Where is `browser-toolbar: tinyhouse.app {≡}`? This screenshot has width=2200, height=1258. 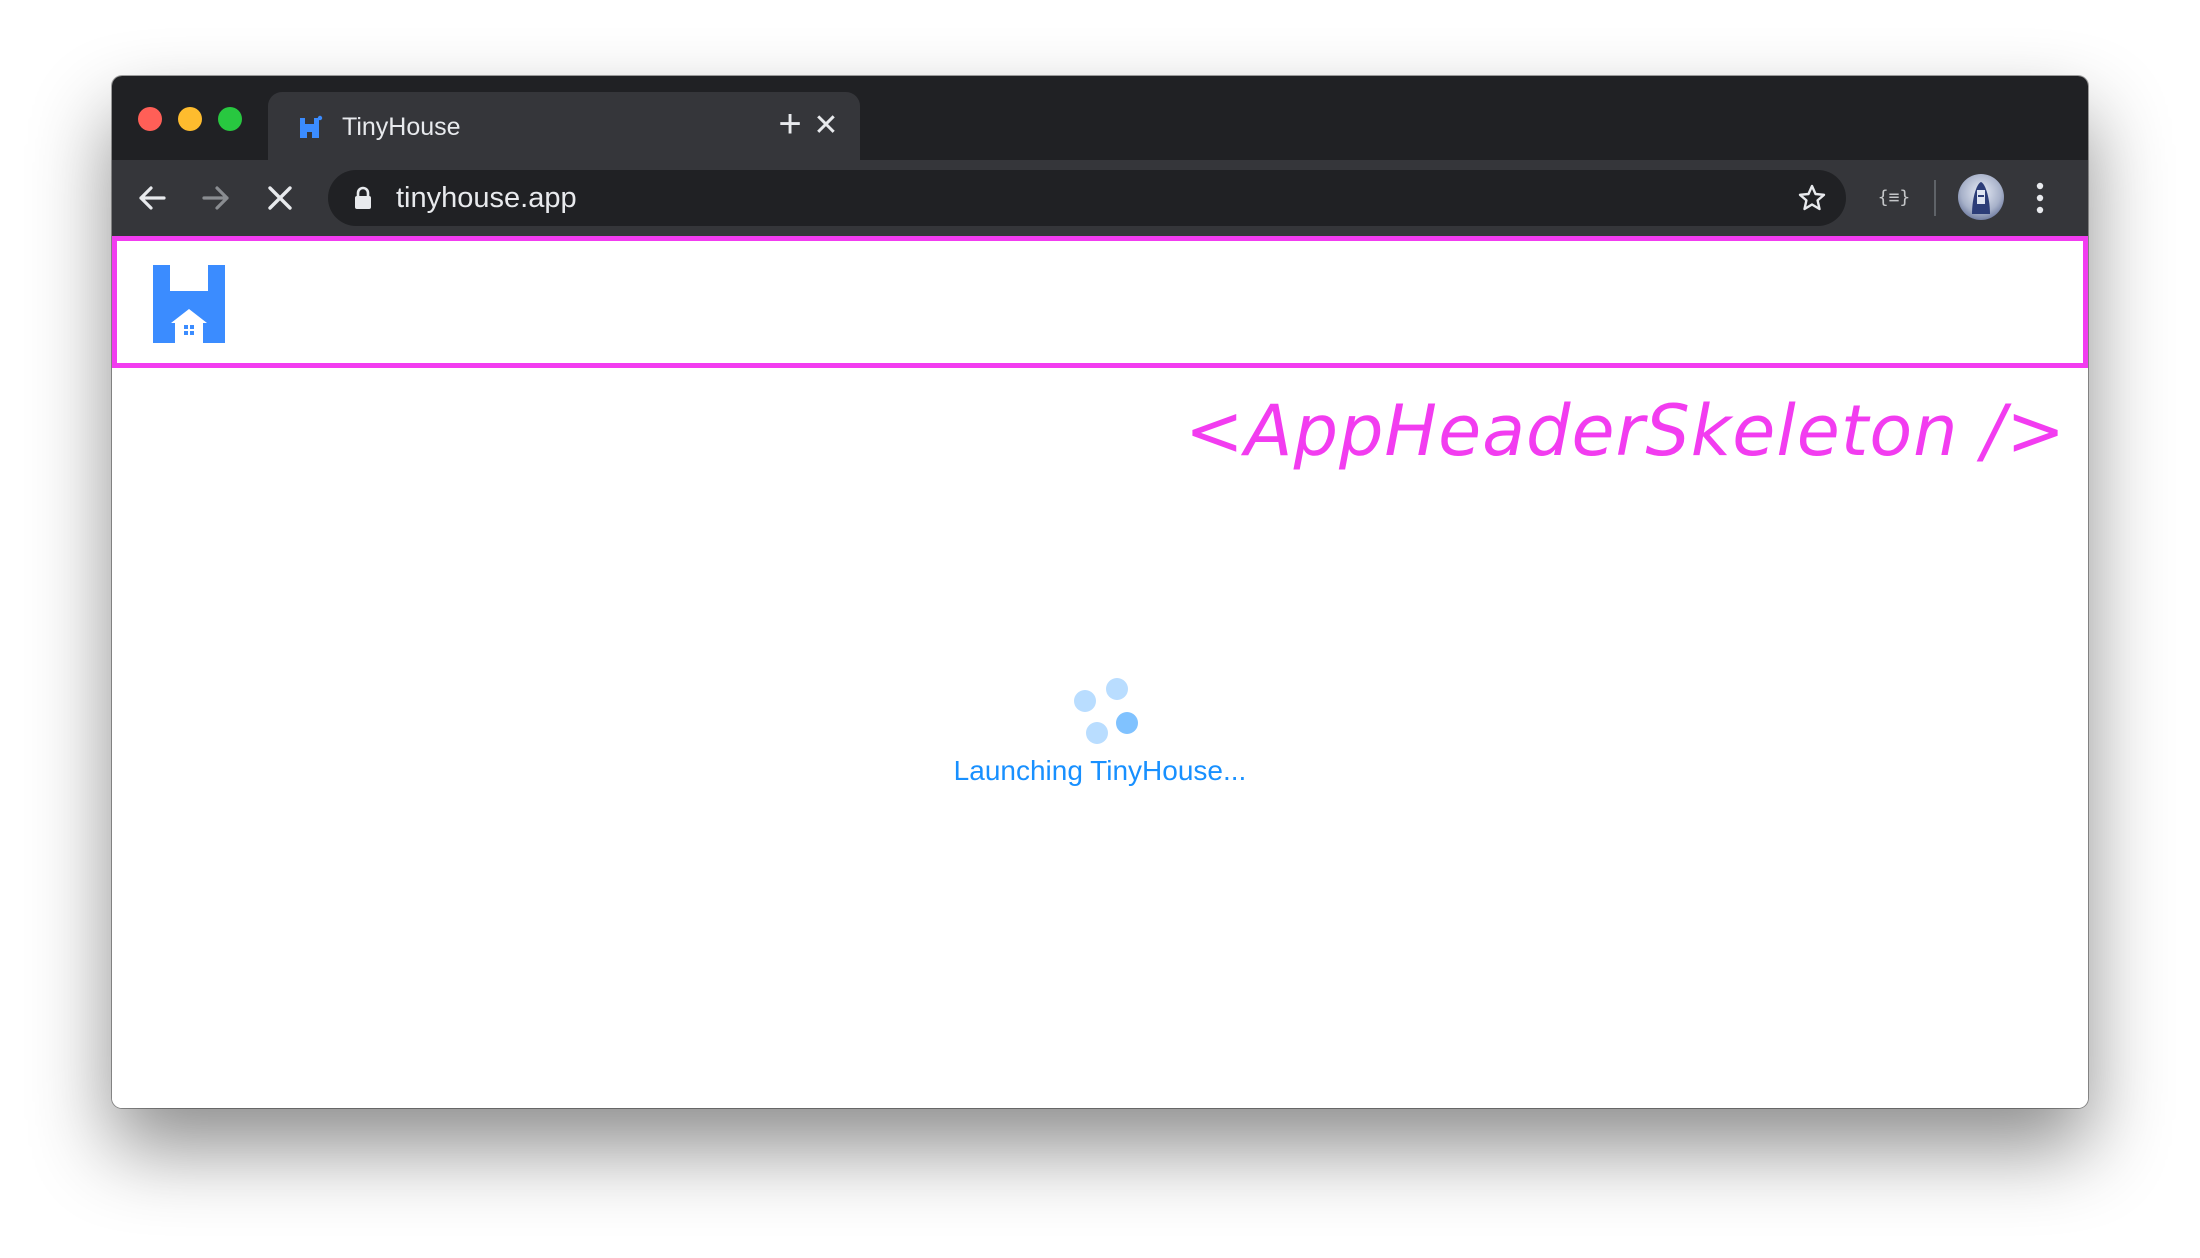
browser-toolbar: tinyhouse.app {≡} is located at coordinates (1100, 198).